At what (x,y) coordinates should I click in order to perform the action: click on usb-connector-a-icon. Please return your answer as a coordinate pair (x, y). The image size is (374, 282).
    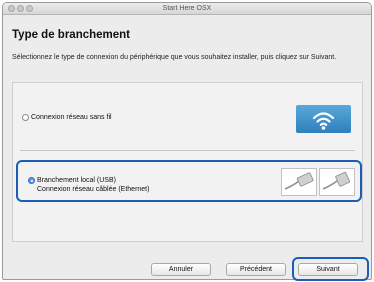
    Looking at the image, I should click on (299, 182).